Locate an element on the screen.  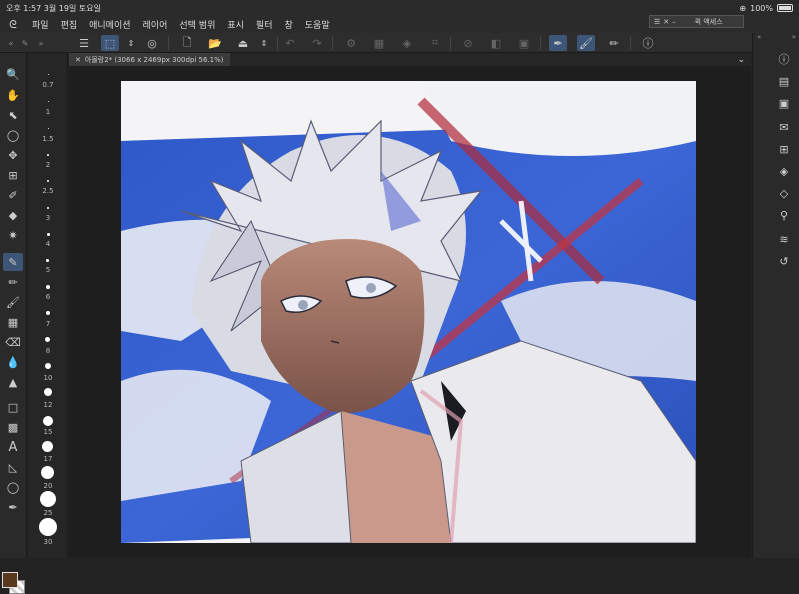
menu-icon: ☰ is located at coordinates (84, 43).